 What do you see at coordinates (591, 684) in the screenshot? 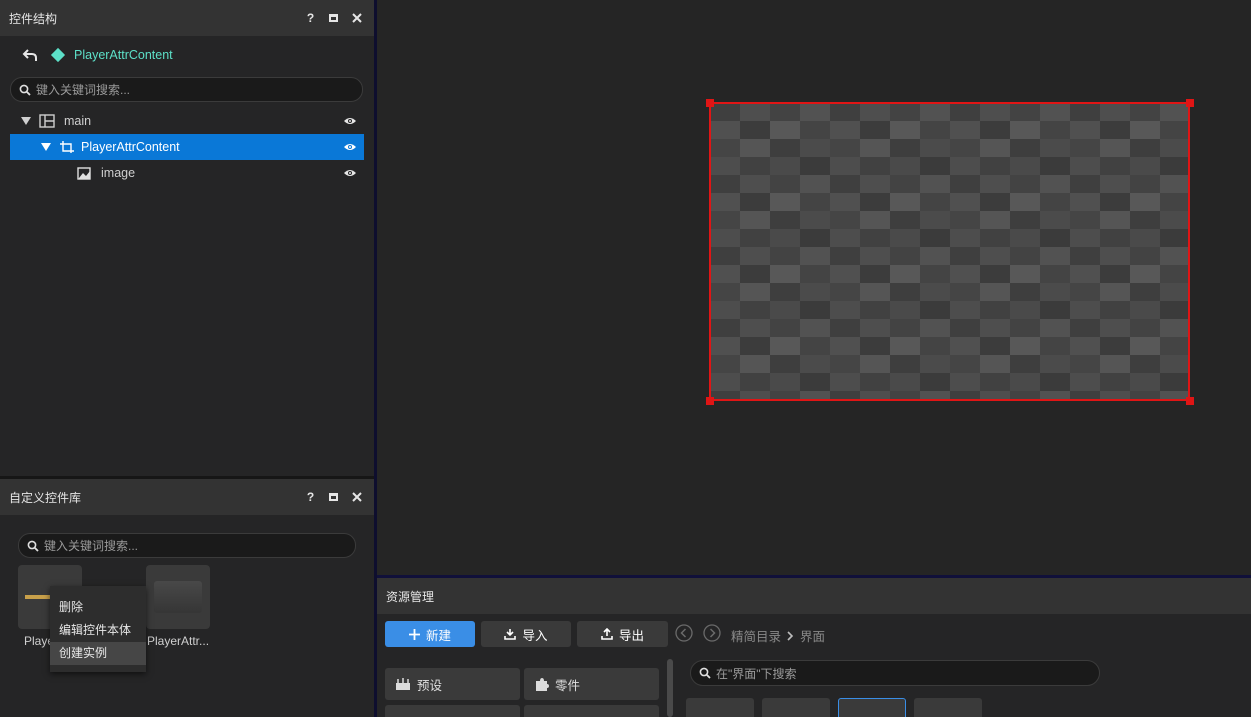
I see `category-parts: 零件` at bounding box center [591, 684].